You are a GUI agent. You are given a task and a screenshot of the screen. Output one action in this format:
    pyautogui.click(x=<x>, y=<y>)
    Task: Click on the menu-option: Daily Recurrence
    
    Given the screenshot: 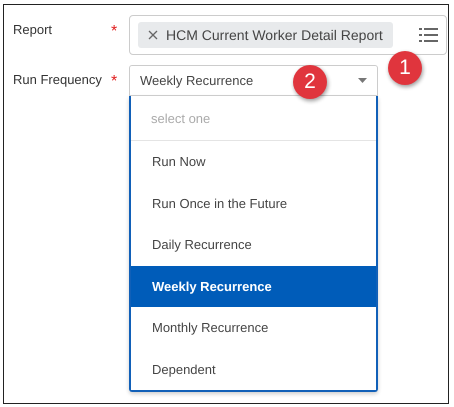 What is the action you would take?
    pyautogui.click(x=253, y=245)
    